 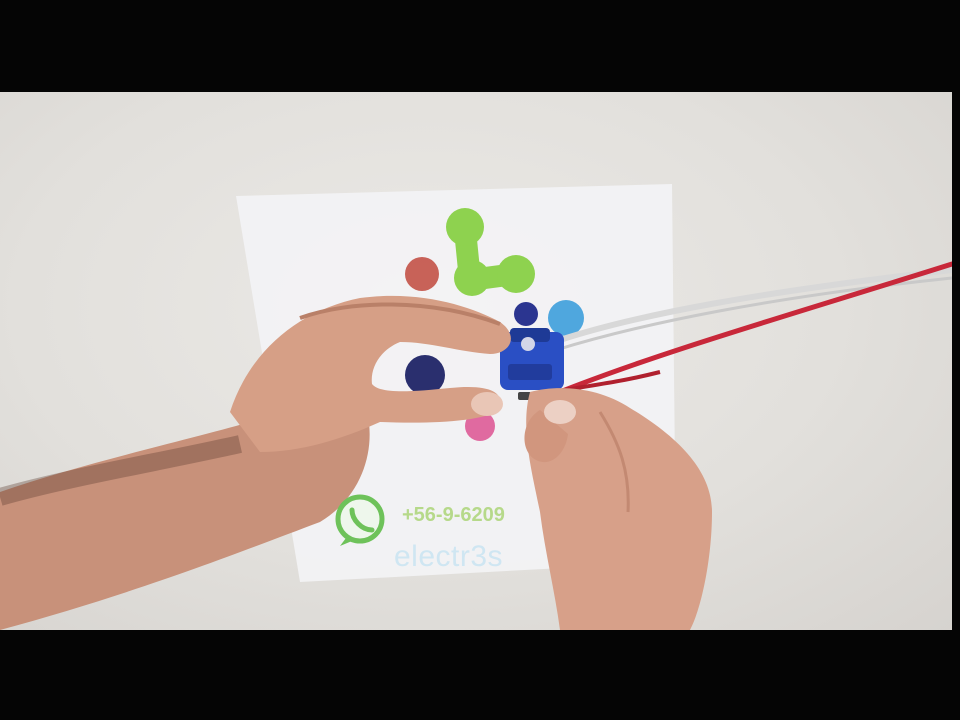 What do you see at coordinates (453, 515) in the screenshot?
I see `phone-number-text: +56-9-6209` at bounding box center [453, 515].